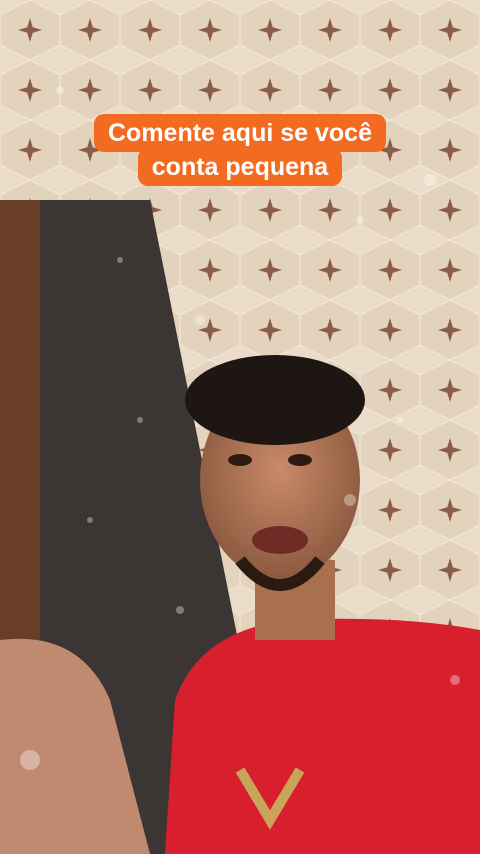 This screenshot has width=480, height=854. What do you see at coordinates (240, 460) in the screenshot?
I see `left-eye` at bounding box center [240, 460].